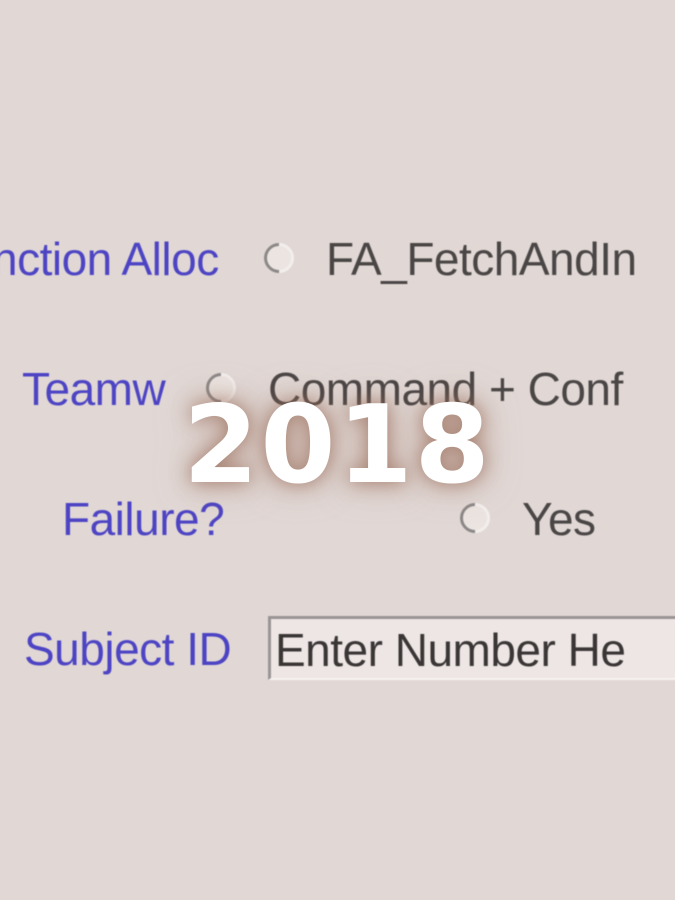 The height and width of the screenshot is (900, 675). Describe the element at coordinates (481, 259) in the screenshot. I see `function-allocation-option-label: FA_FetchAndIn` at that location.